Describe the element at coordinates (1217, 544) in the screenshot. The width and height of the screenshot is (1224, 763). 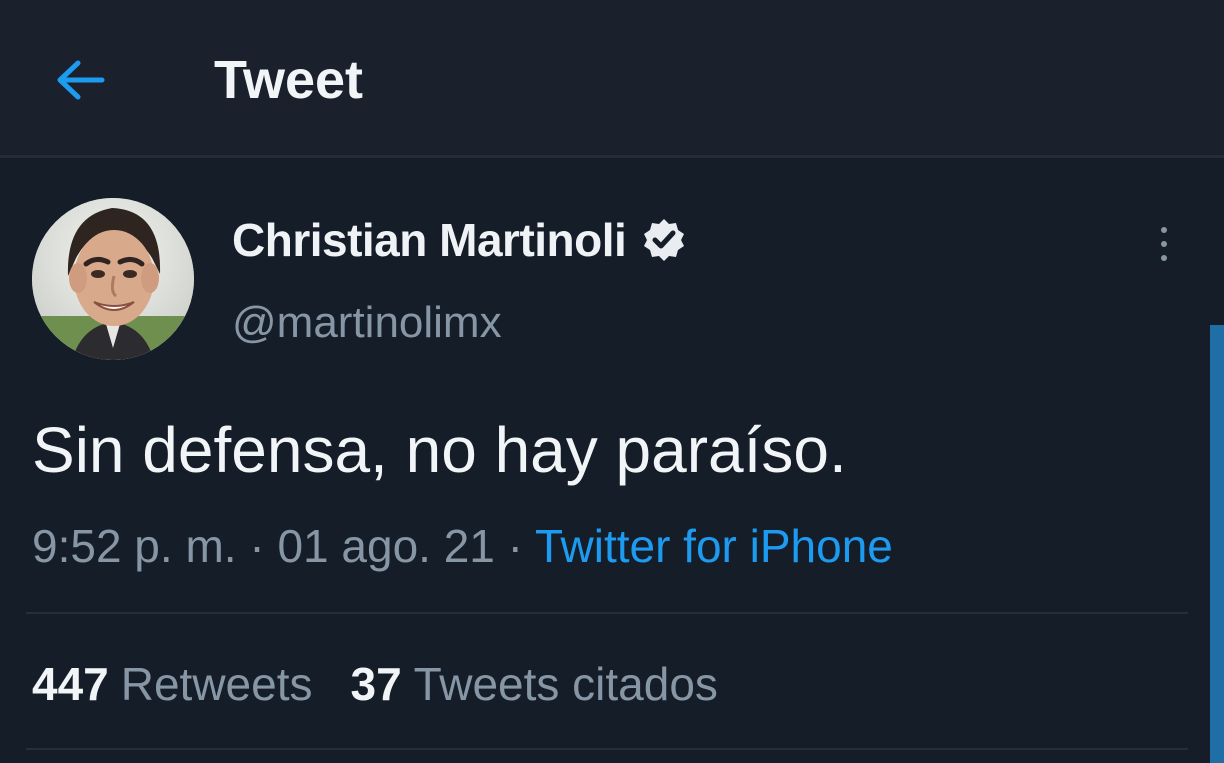
I see `scrollbar` at that location.